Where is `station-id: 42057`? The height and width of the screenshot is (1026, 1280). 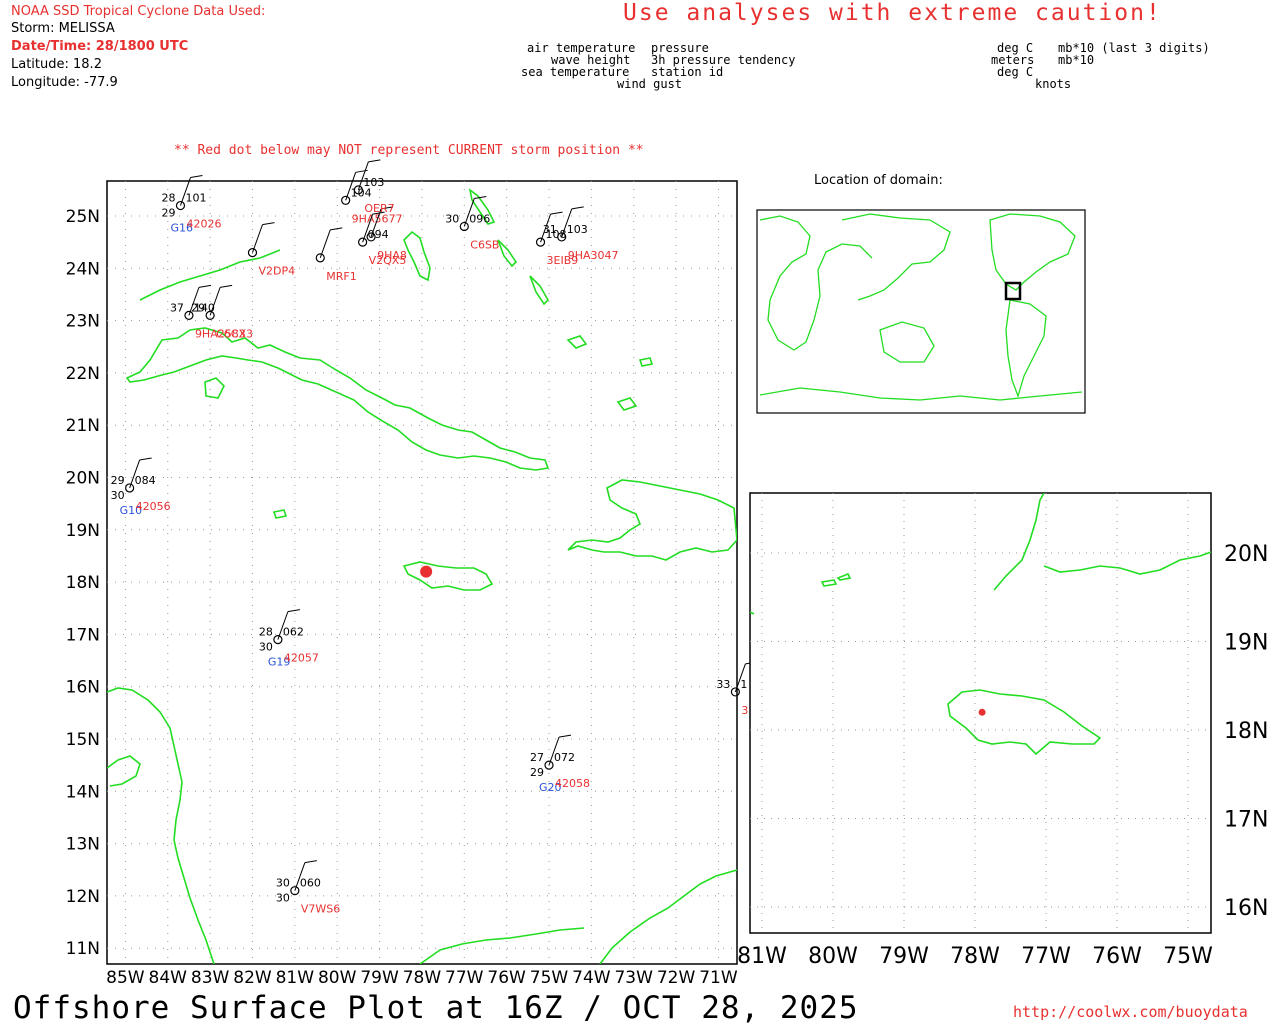 station-id: 42057 is located at coordinates (301, 658).